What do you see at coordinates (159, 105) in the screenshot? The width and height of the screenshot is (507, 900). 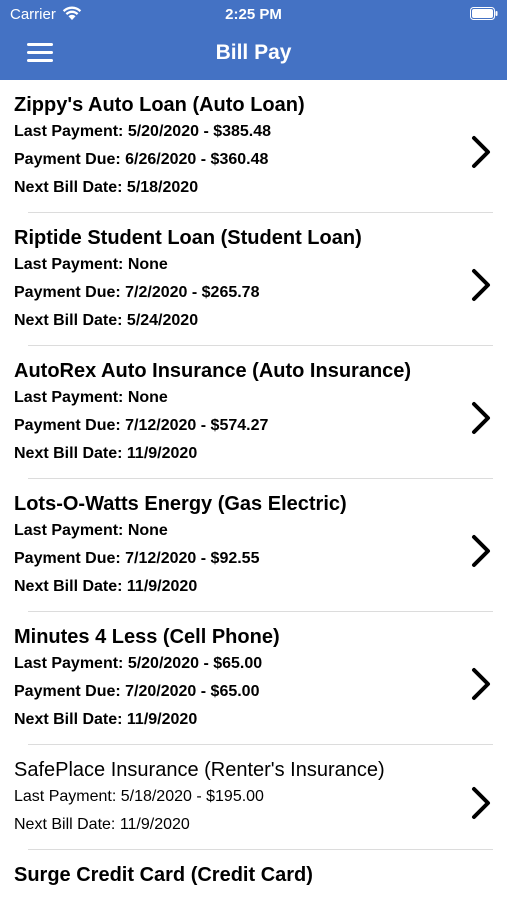 I see `bill-title: Zippy's Auto Loan (Auto Loan)` at bounding box center [159, 105].